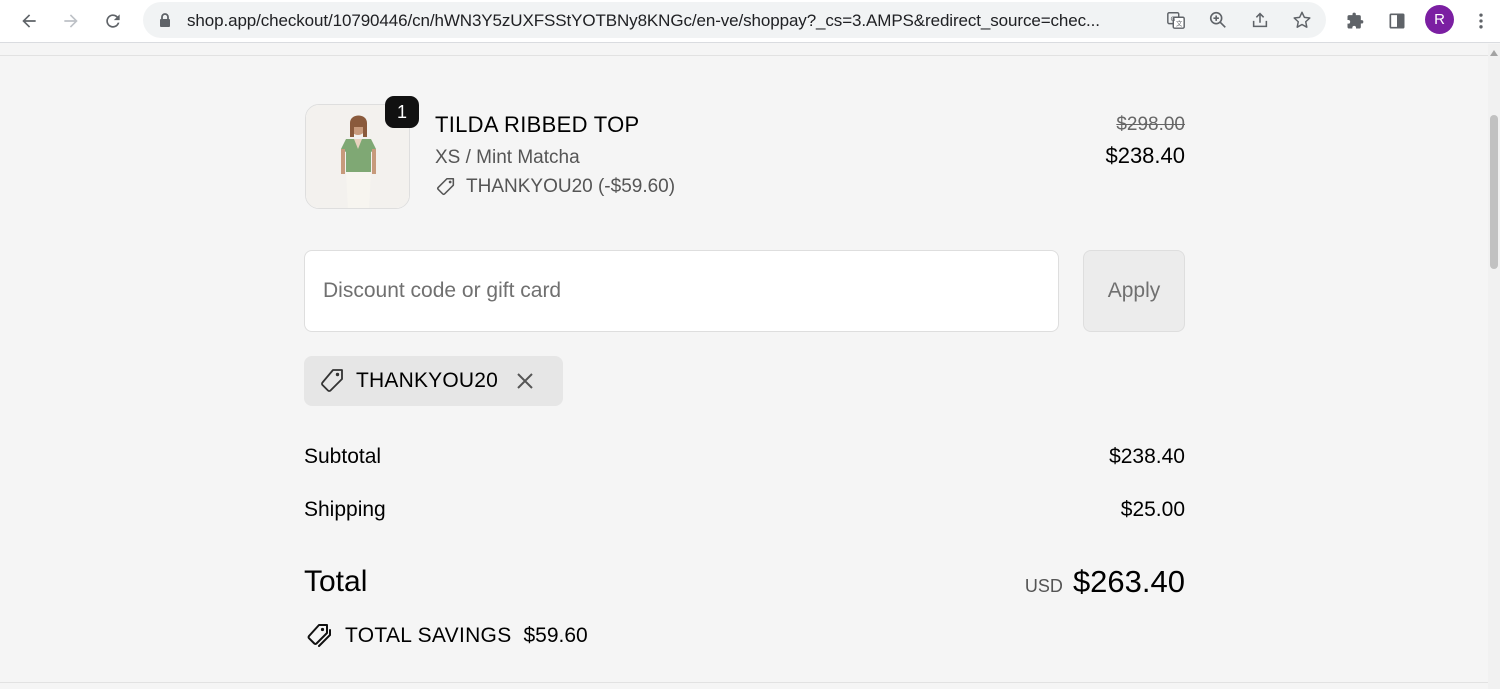  Describe the element at coordinates (537, 124) in the screenshot. I see `product-name: TILDA RIBBED TOP` at that location.